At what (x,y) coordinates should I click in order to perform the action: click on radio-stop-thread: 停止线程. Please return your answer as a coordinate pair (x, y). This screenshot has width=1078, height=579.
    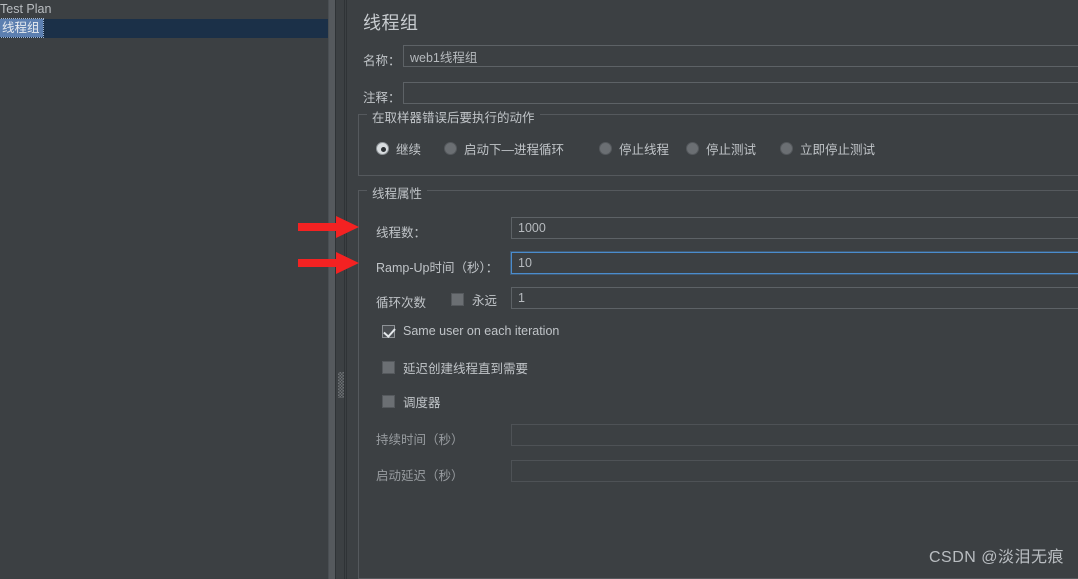
    Looking at the image, I should click on (634, 148).